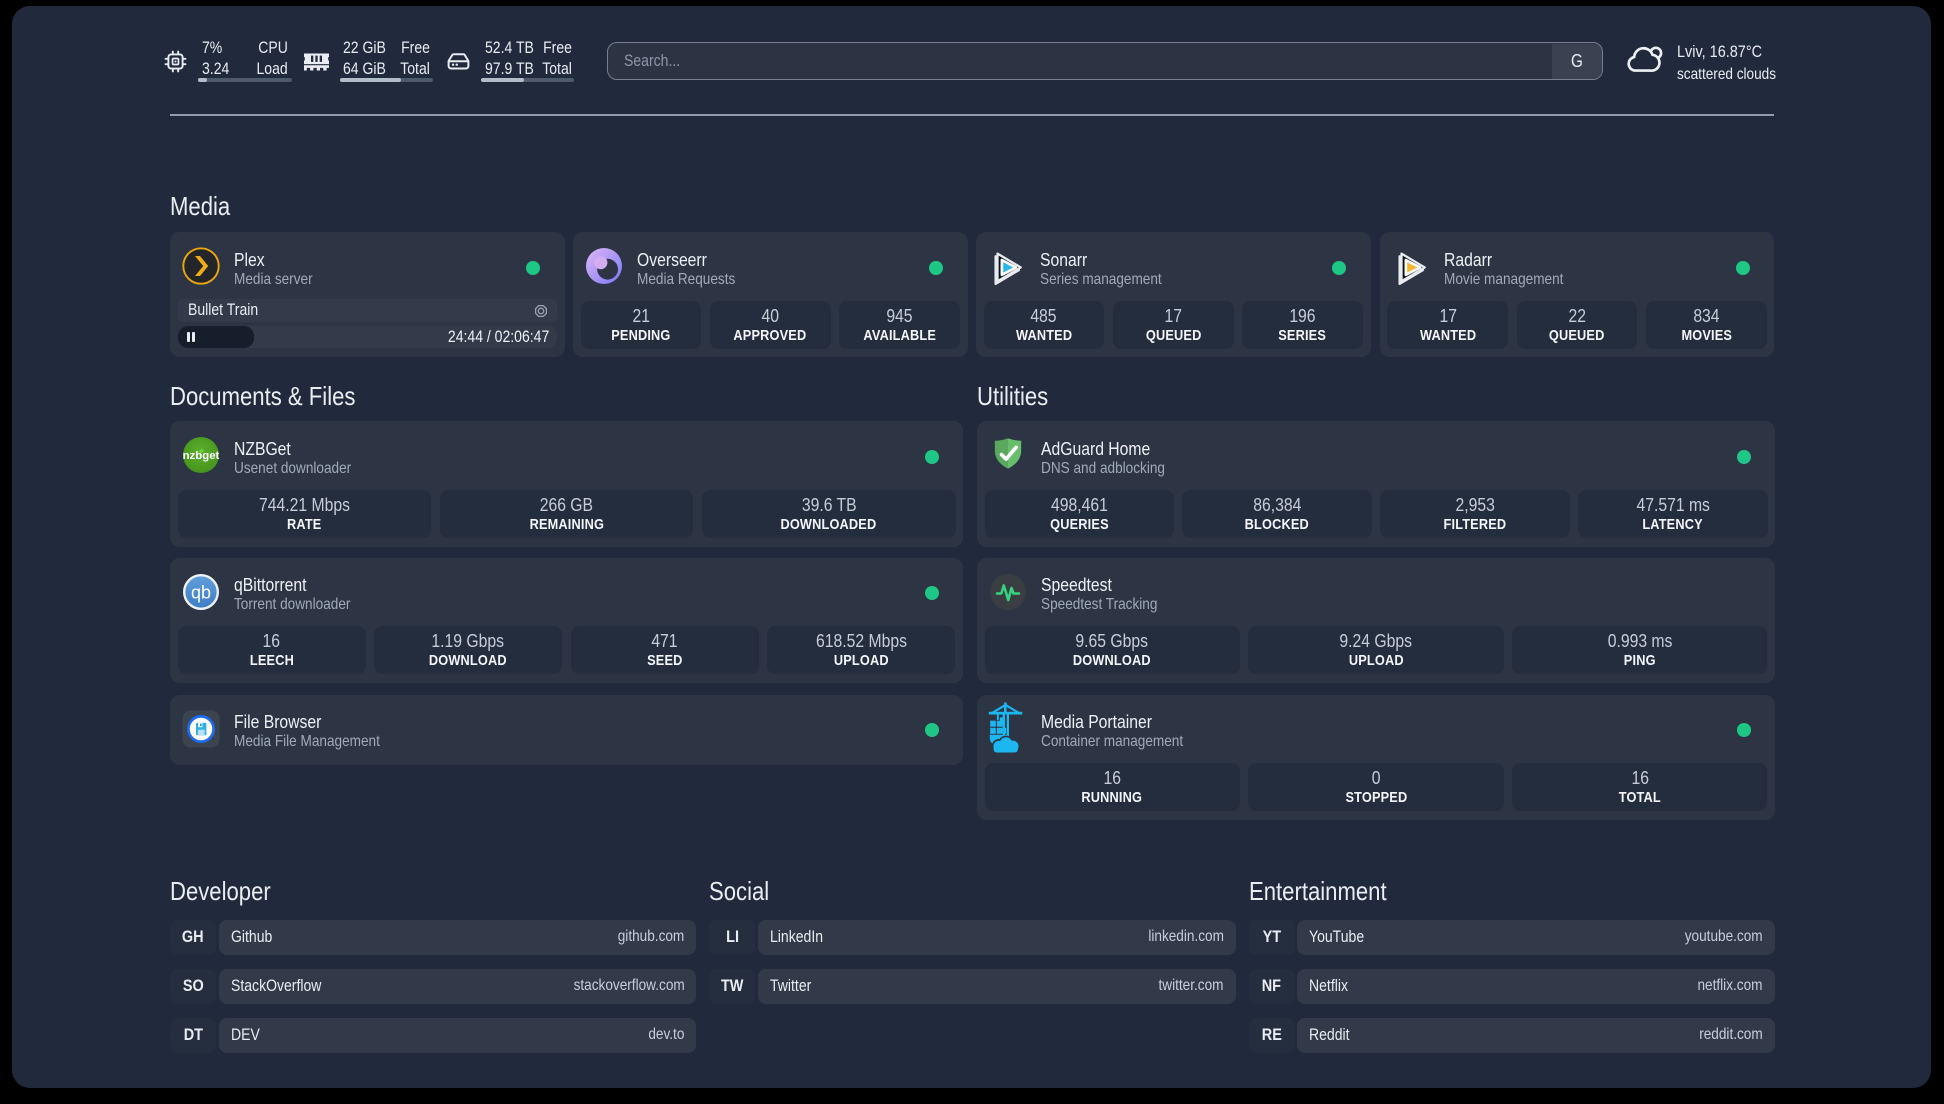  What do you see at coordinates (201, 592) in the screenshot?
I see `svg-text: qb` at bounding box center [201, 592].